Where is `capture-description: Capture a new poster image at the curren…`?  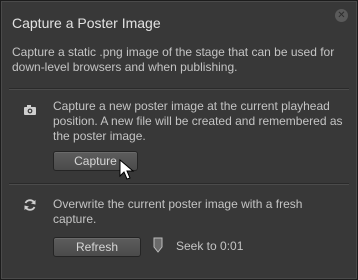
capture-description: Capture a new poster image at the curren… is located at coordinates (198, 121).